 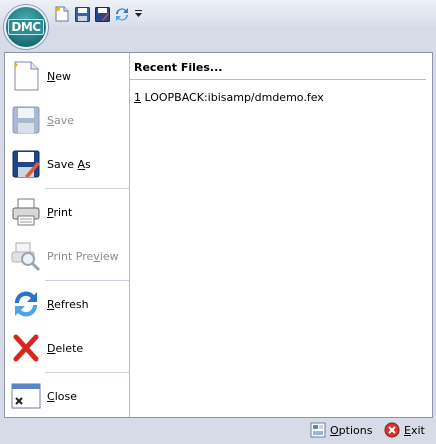 I want to click on qat-refresh-button, so click(x=122, y=14).